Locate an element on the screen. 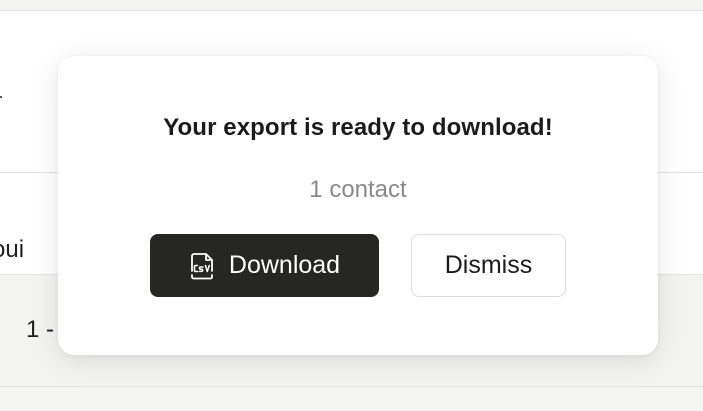 This screenshot has height=411, width=703. contact-count: 1 contact is located at coordinates (358, 189).